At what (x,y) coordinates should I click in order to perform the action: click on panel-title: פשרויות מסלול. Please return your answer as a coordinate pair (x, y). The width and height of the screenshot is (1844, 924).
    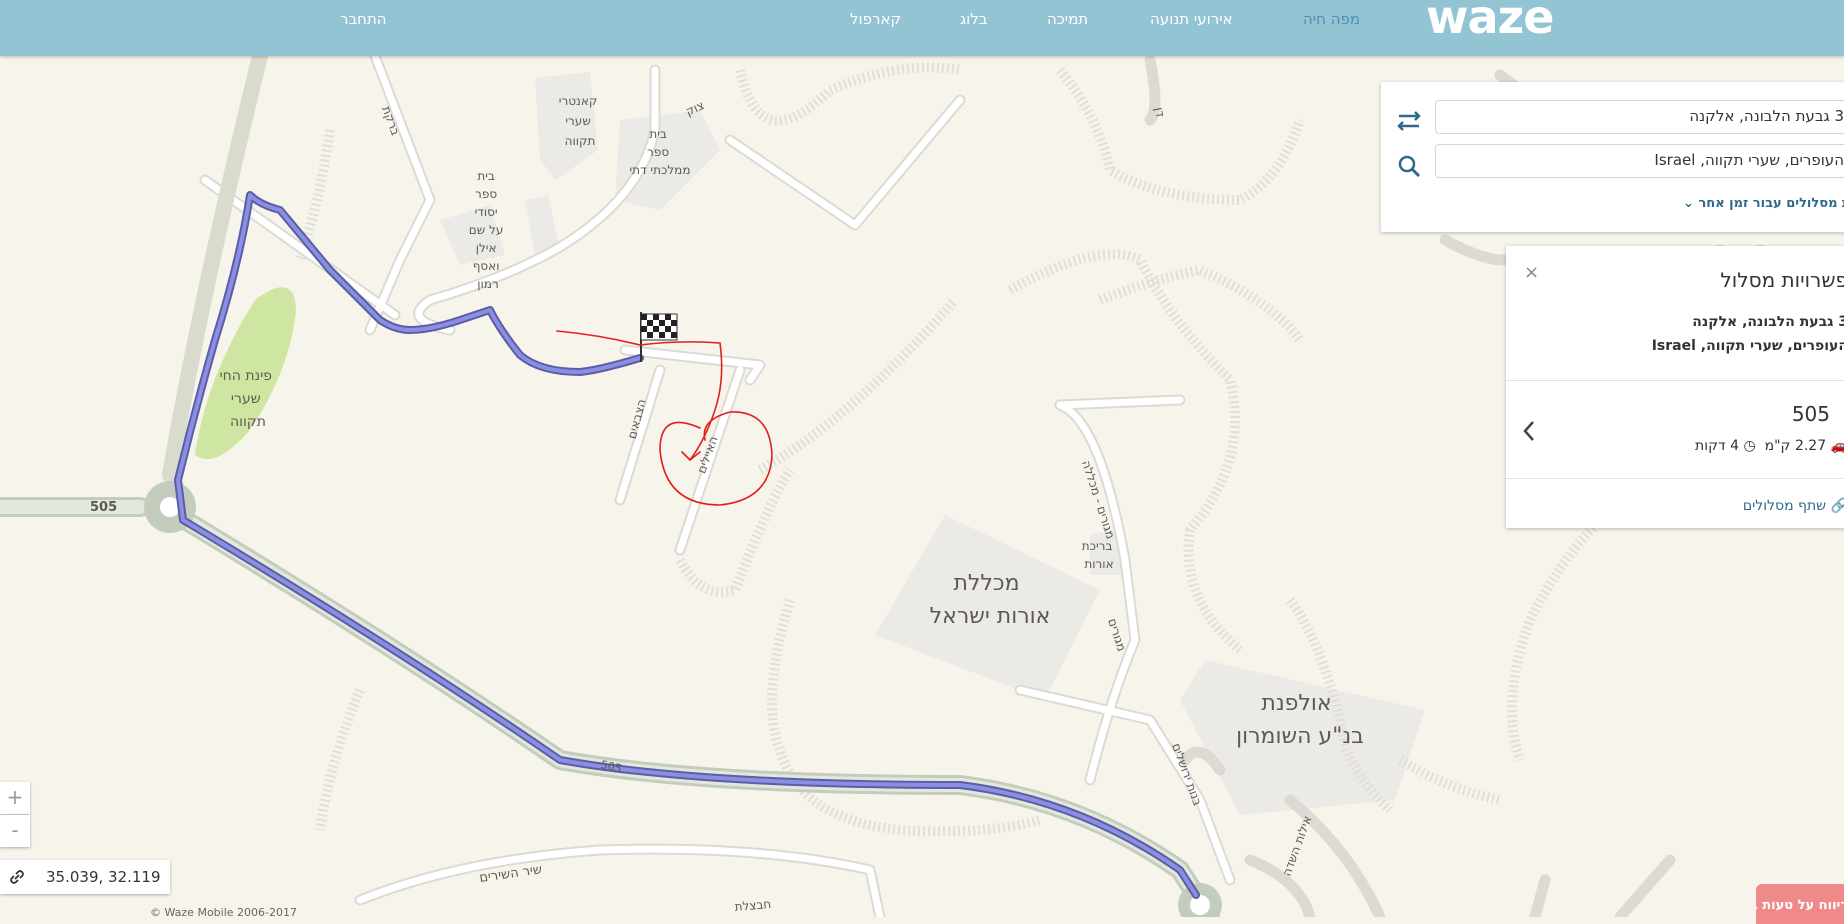
    Looking at the image, I should click on (1782, 280).